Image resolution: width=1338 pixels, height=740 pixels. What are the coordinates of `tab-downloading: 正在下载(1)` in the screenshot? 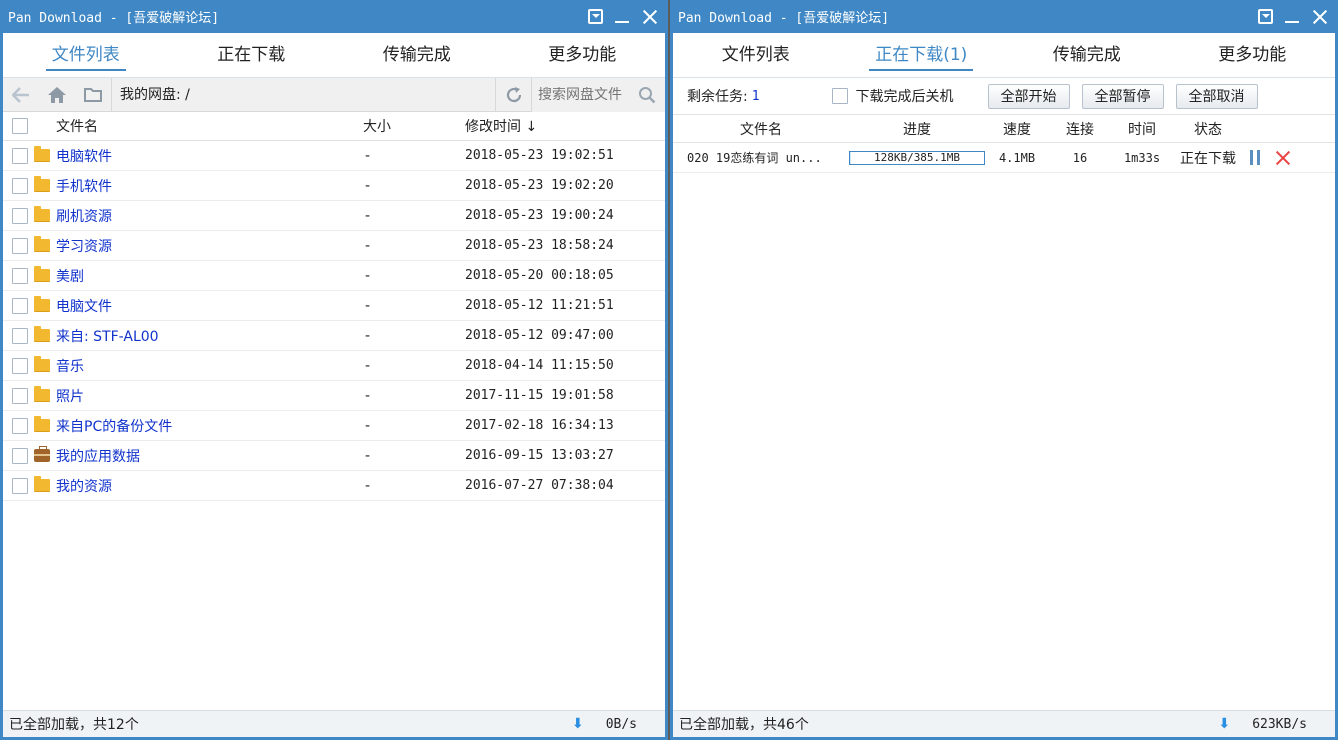 It's located at (922, 58).